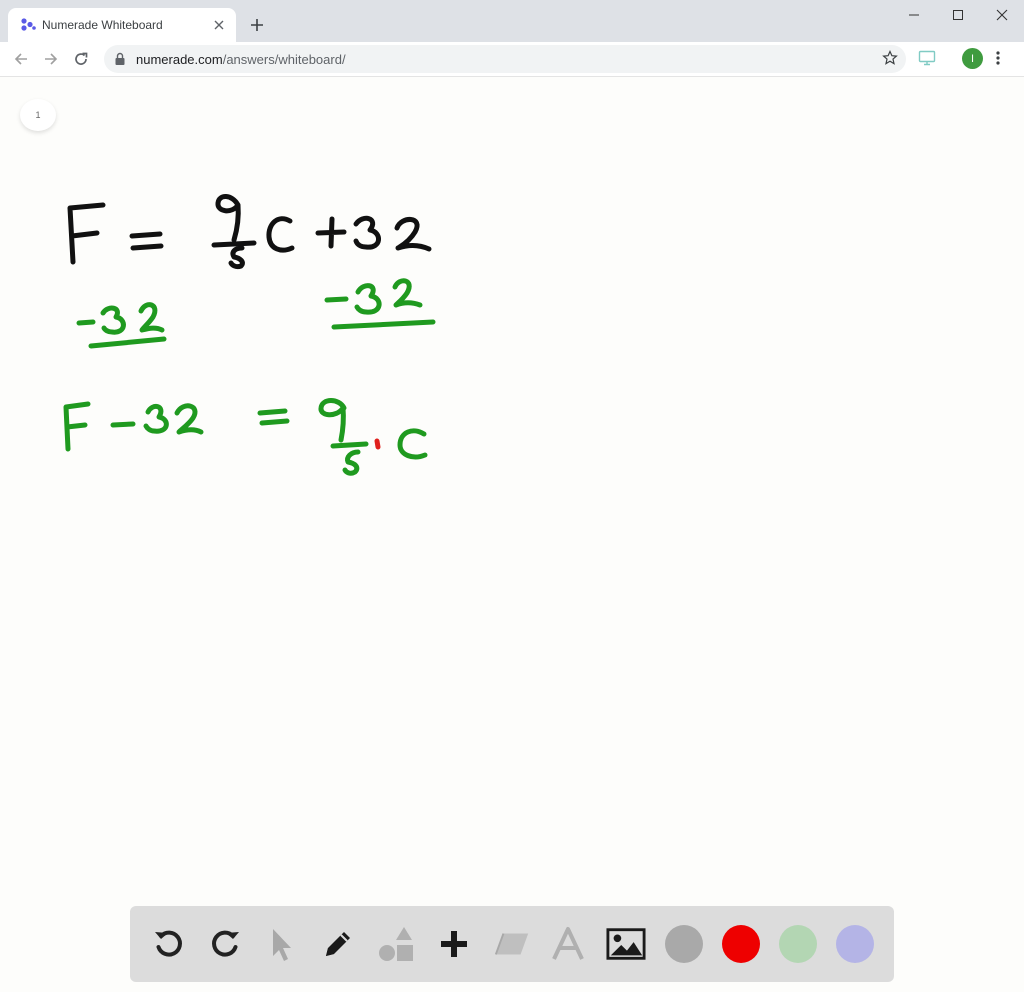  I want to click on bookmark-star-icon, so click(890, 58).